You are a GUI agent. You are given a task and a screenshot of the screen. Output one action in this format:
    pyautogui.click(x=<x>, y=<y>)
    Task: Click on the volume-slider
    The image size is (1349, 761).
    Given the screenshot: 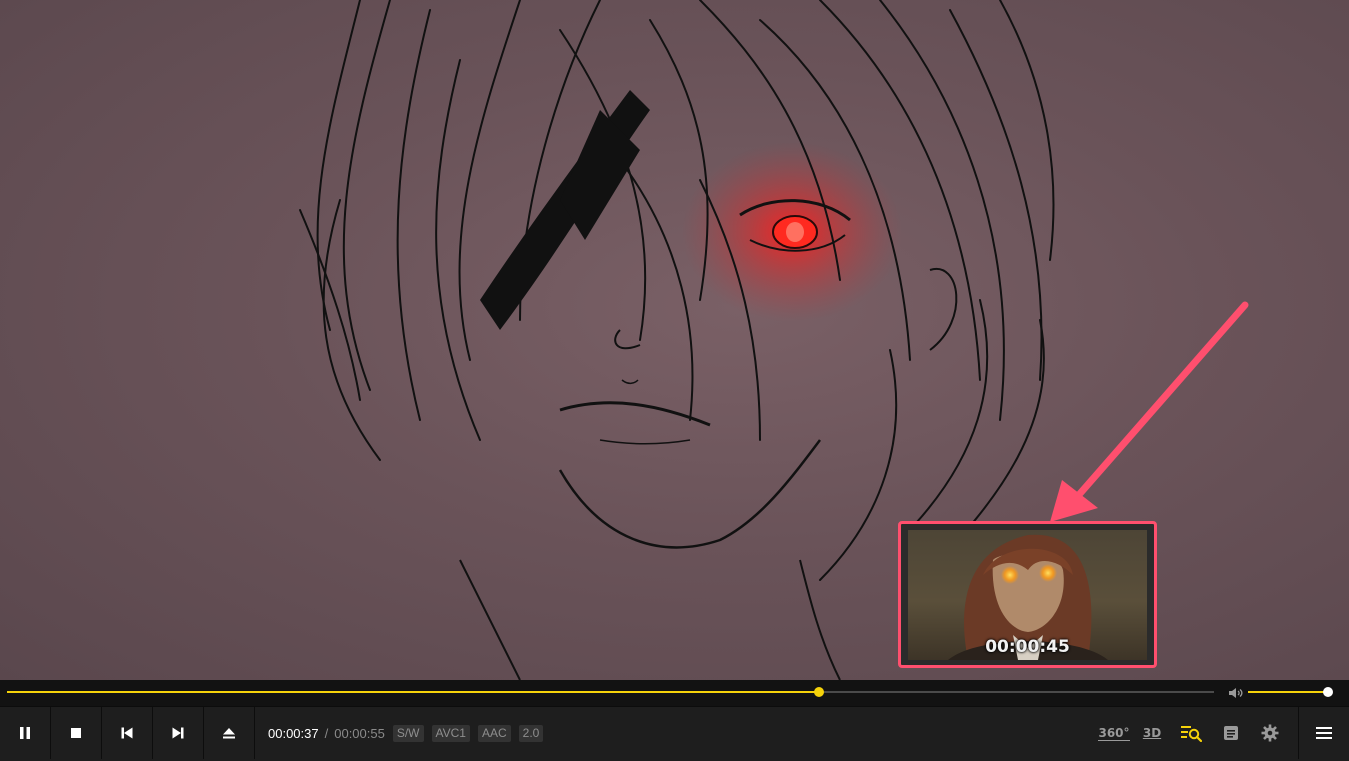 What is the action you would take?
    pyautogui.click(x=1290, y=692)
    